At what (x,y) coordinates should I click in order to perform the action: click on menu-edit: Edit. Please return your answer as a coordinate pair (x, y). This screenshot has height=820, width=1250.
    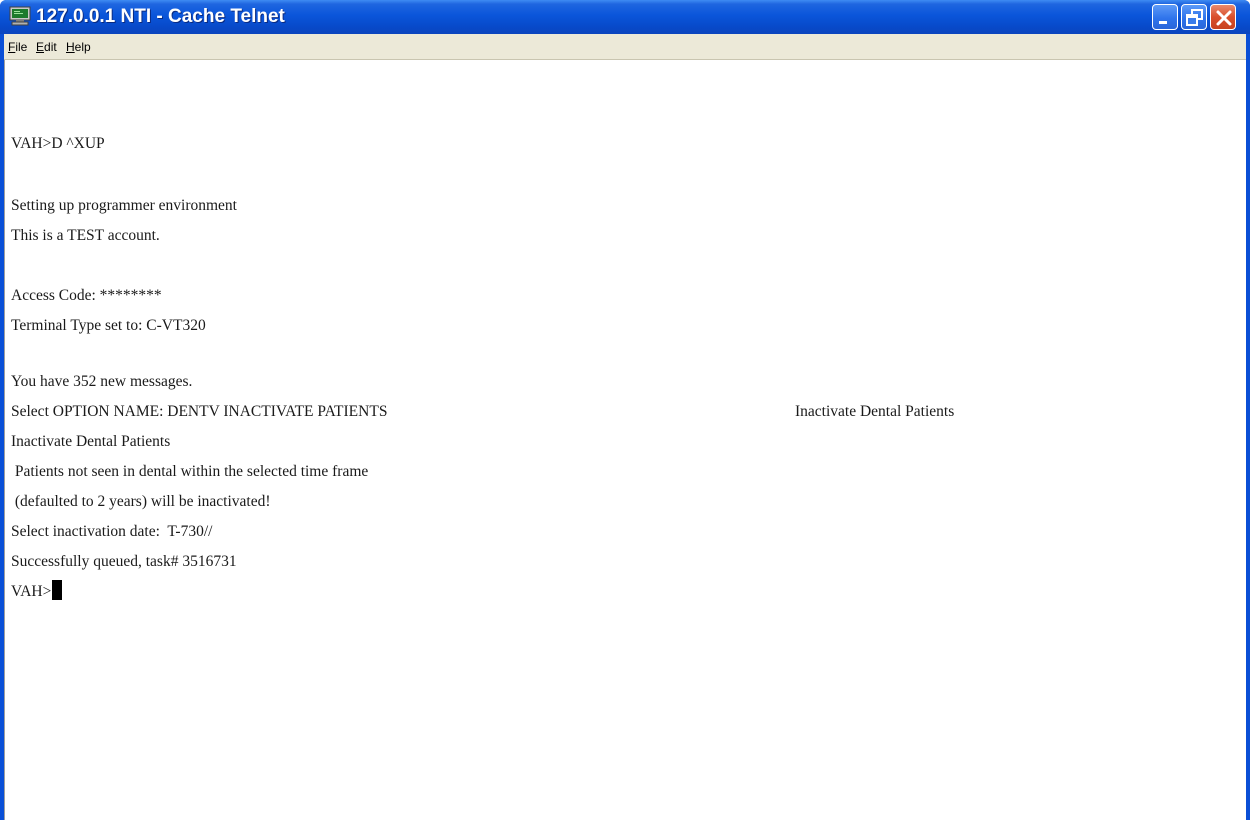
    Looking at the image, I should click on (46, 47).